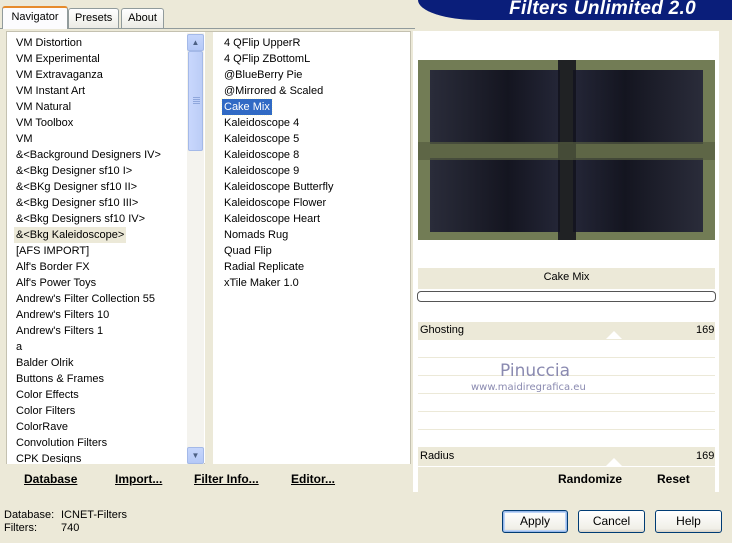 The width and height of the screenshot is (732, 543). What do you see at coordinates (94, 515) in the screenshot?
I see `database-status-value: ICNET-Filters` at bounding box center [94, 515].